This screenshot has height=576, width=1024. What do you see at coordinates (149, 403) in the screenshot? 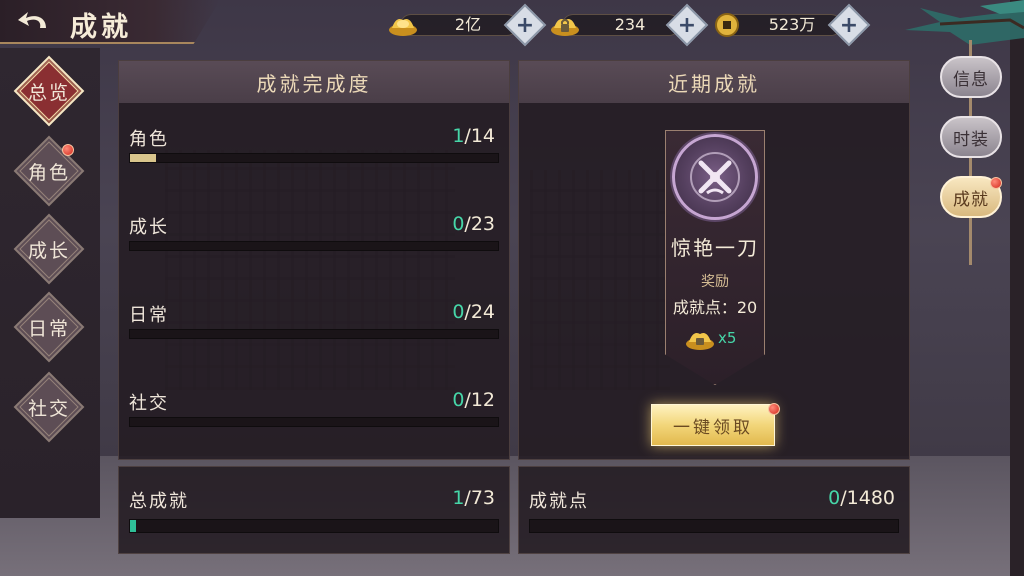
I see `row-label: 社交` at bounding box center [149, 403].